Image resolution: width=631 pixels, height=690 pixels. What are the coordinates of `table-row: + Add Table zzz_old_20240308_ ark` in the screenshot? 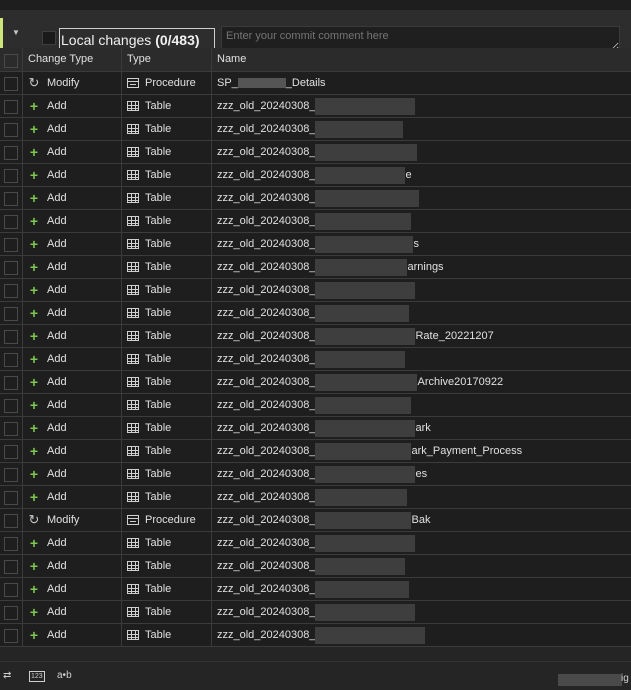 It's located at (315, 428).